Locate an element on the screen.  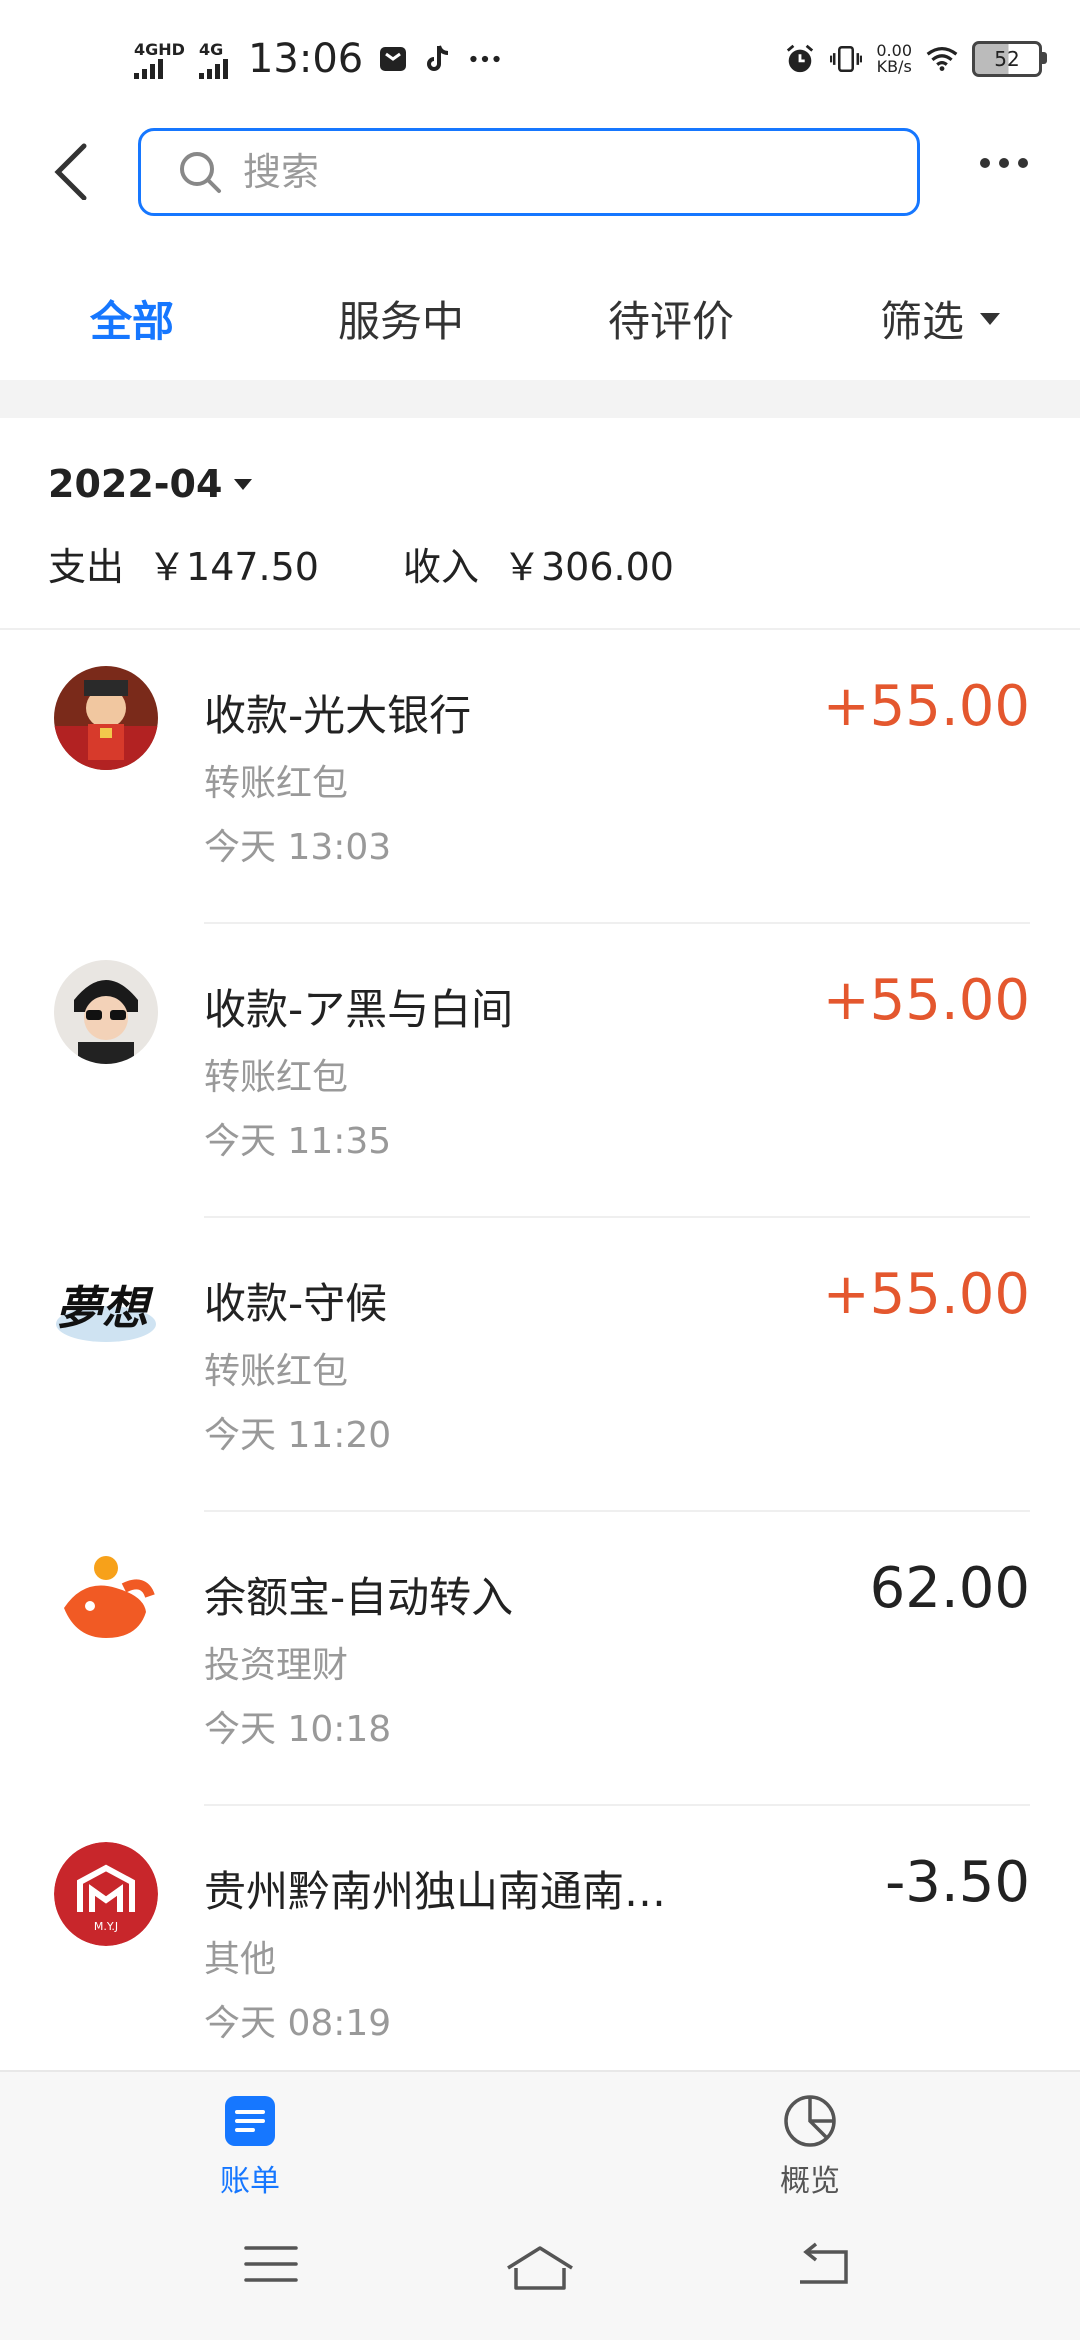
search-input is located at coordinates (543, 172).